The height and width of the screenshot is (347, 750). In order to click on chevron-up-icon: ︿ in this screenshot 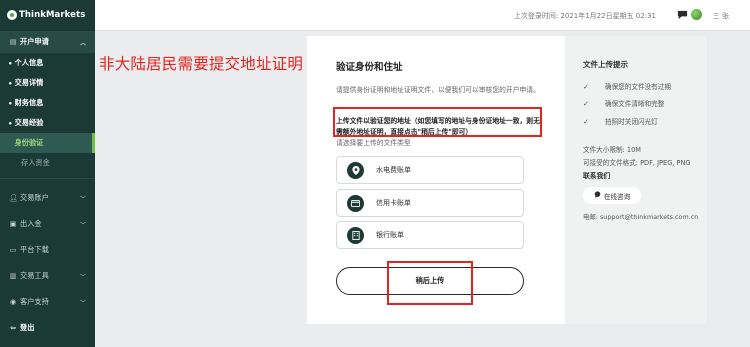, I will do `click(82, 43)`.